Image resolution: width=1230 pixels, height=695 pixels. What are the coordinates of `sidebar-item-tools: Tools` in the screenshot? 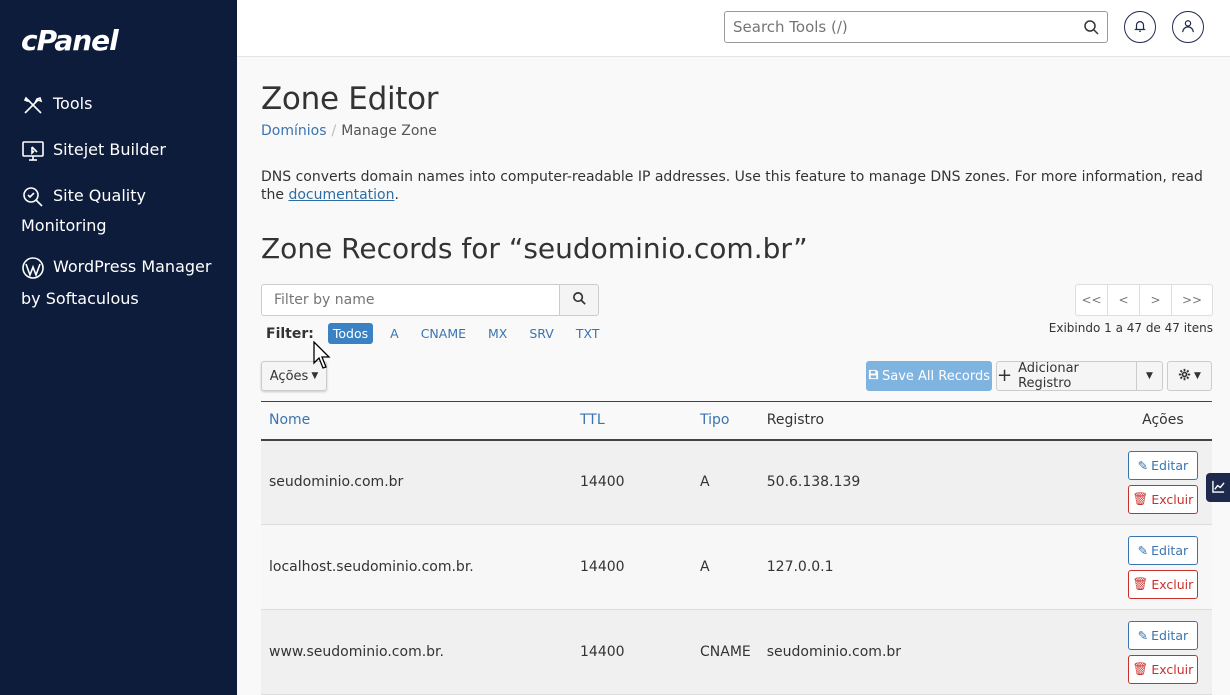 It's located at (121, 104).